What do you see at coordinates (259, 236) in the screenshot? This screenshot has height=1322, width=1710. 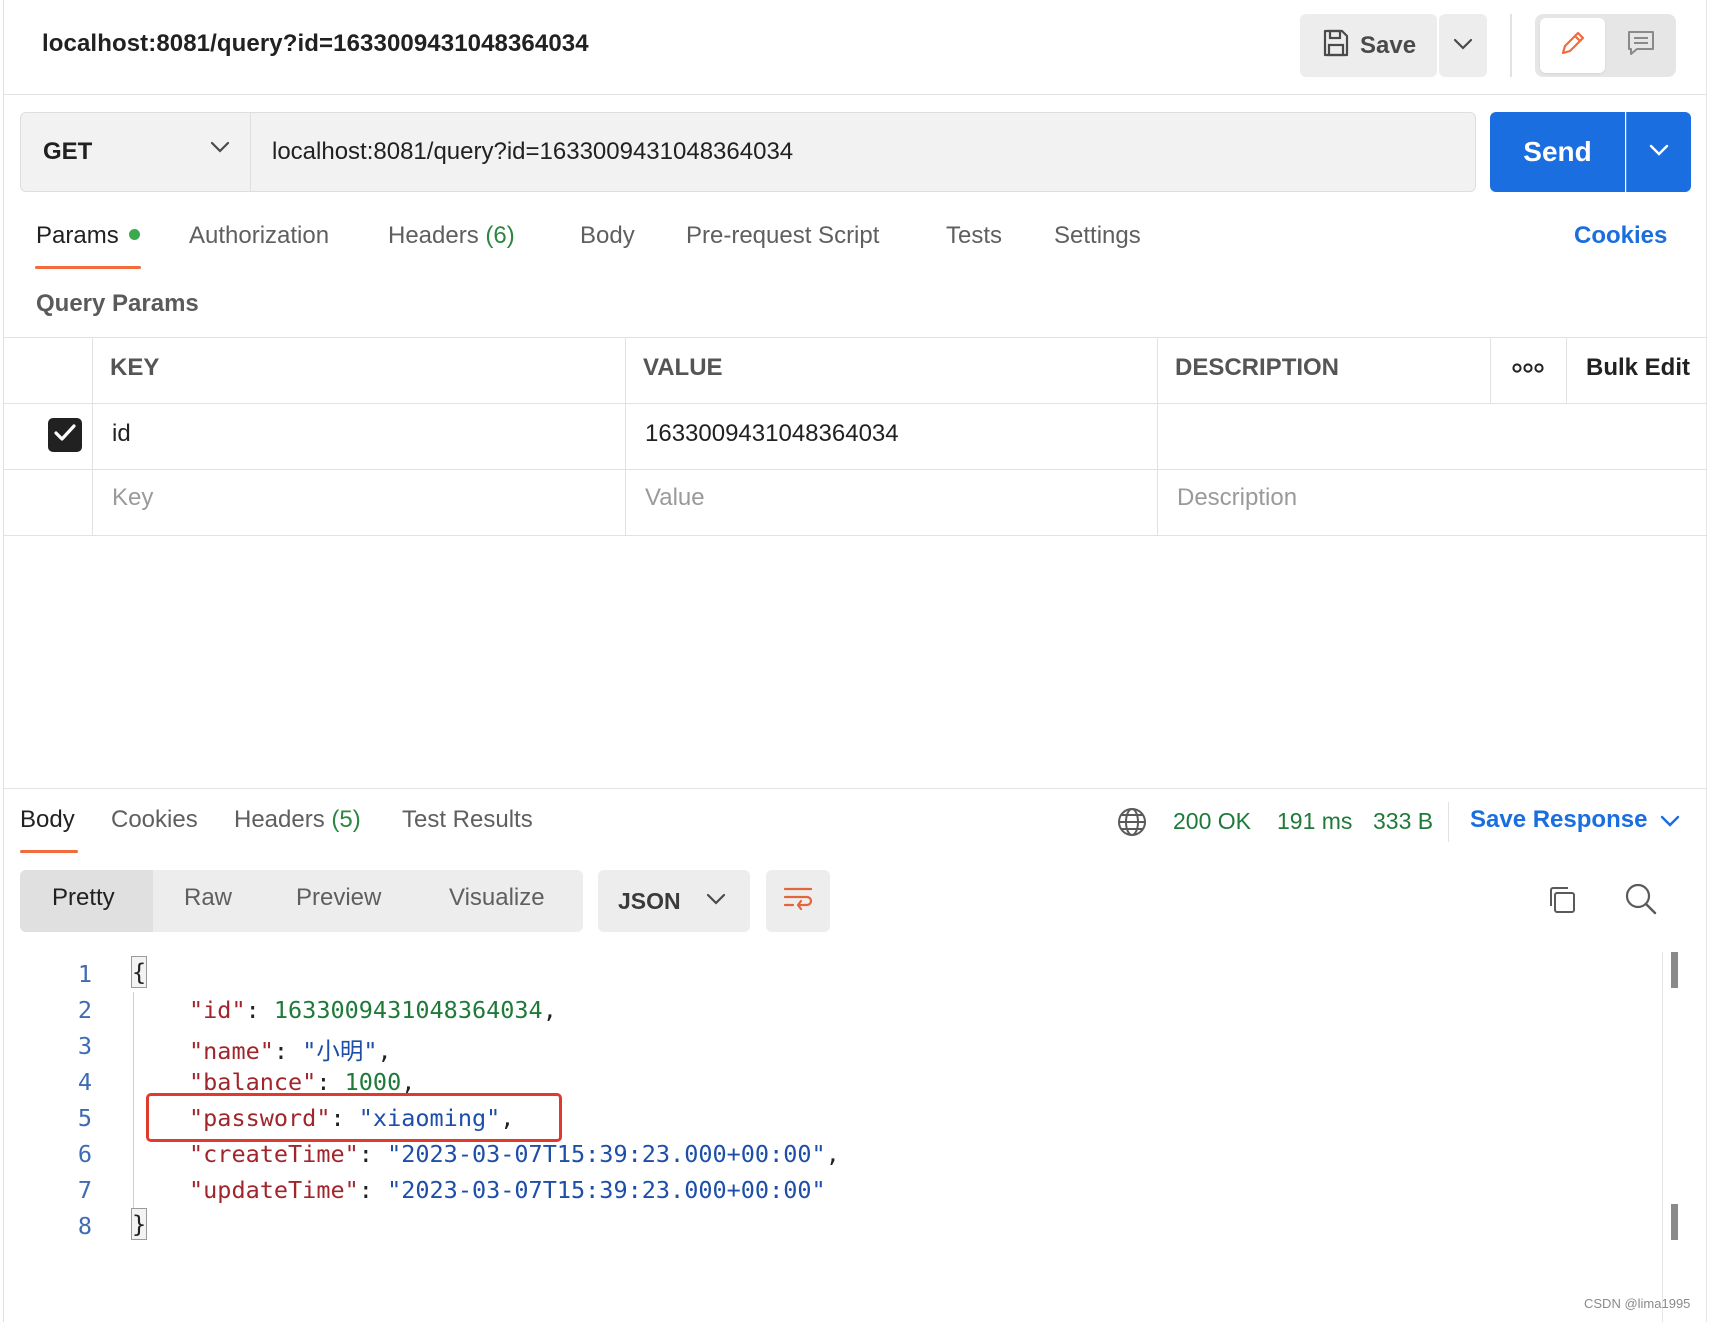 I see `tab-authorization: Authorization` at bounding box center [259, 236].